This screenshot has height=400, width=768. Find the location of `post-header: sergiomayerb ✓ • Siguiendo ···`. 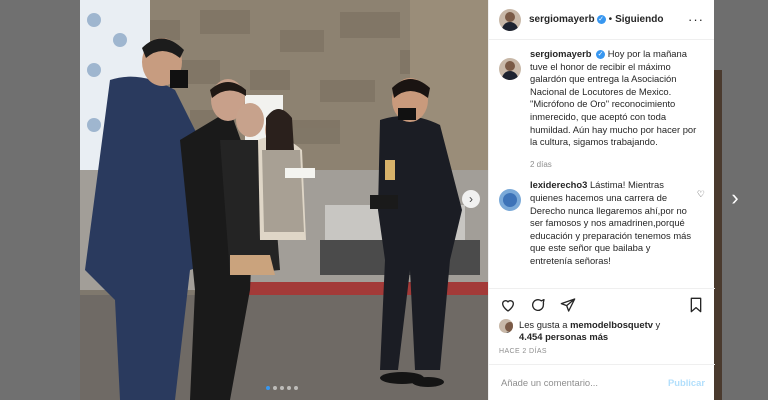

post-header: sergiomayerb ✓ • Siguiendo ··· is located at coordinates (601, 20).